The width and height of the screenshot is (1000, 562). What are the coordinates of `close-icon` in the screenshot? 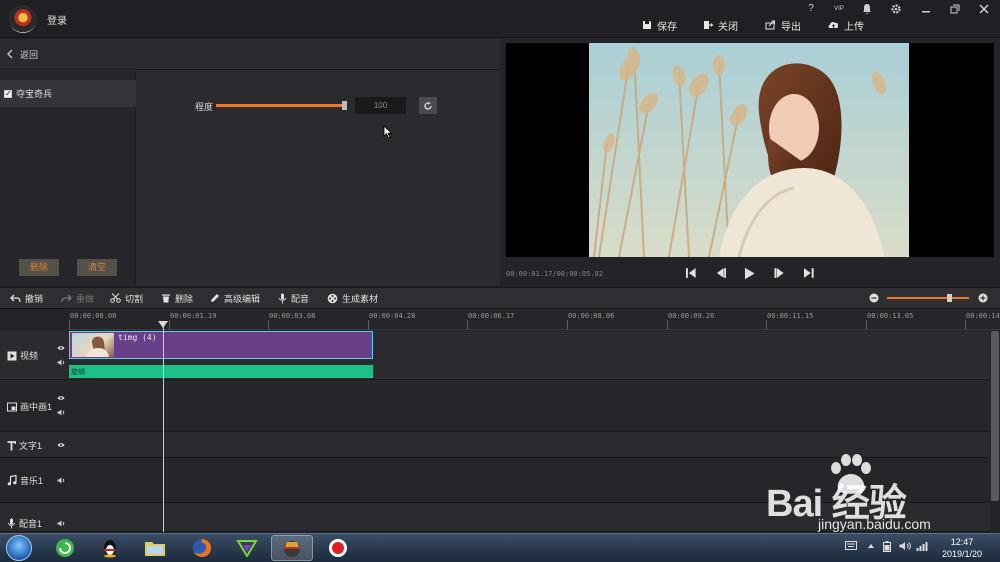 It's located at (986, 9).